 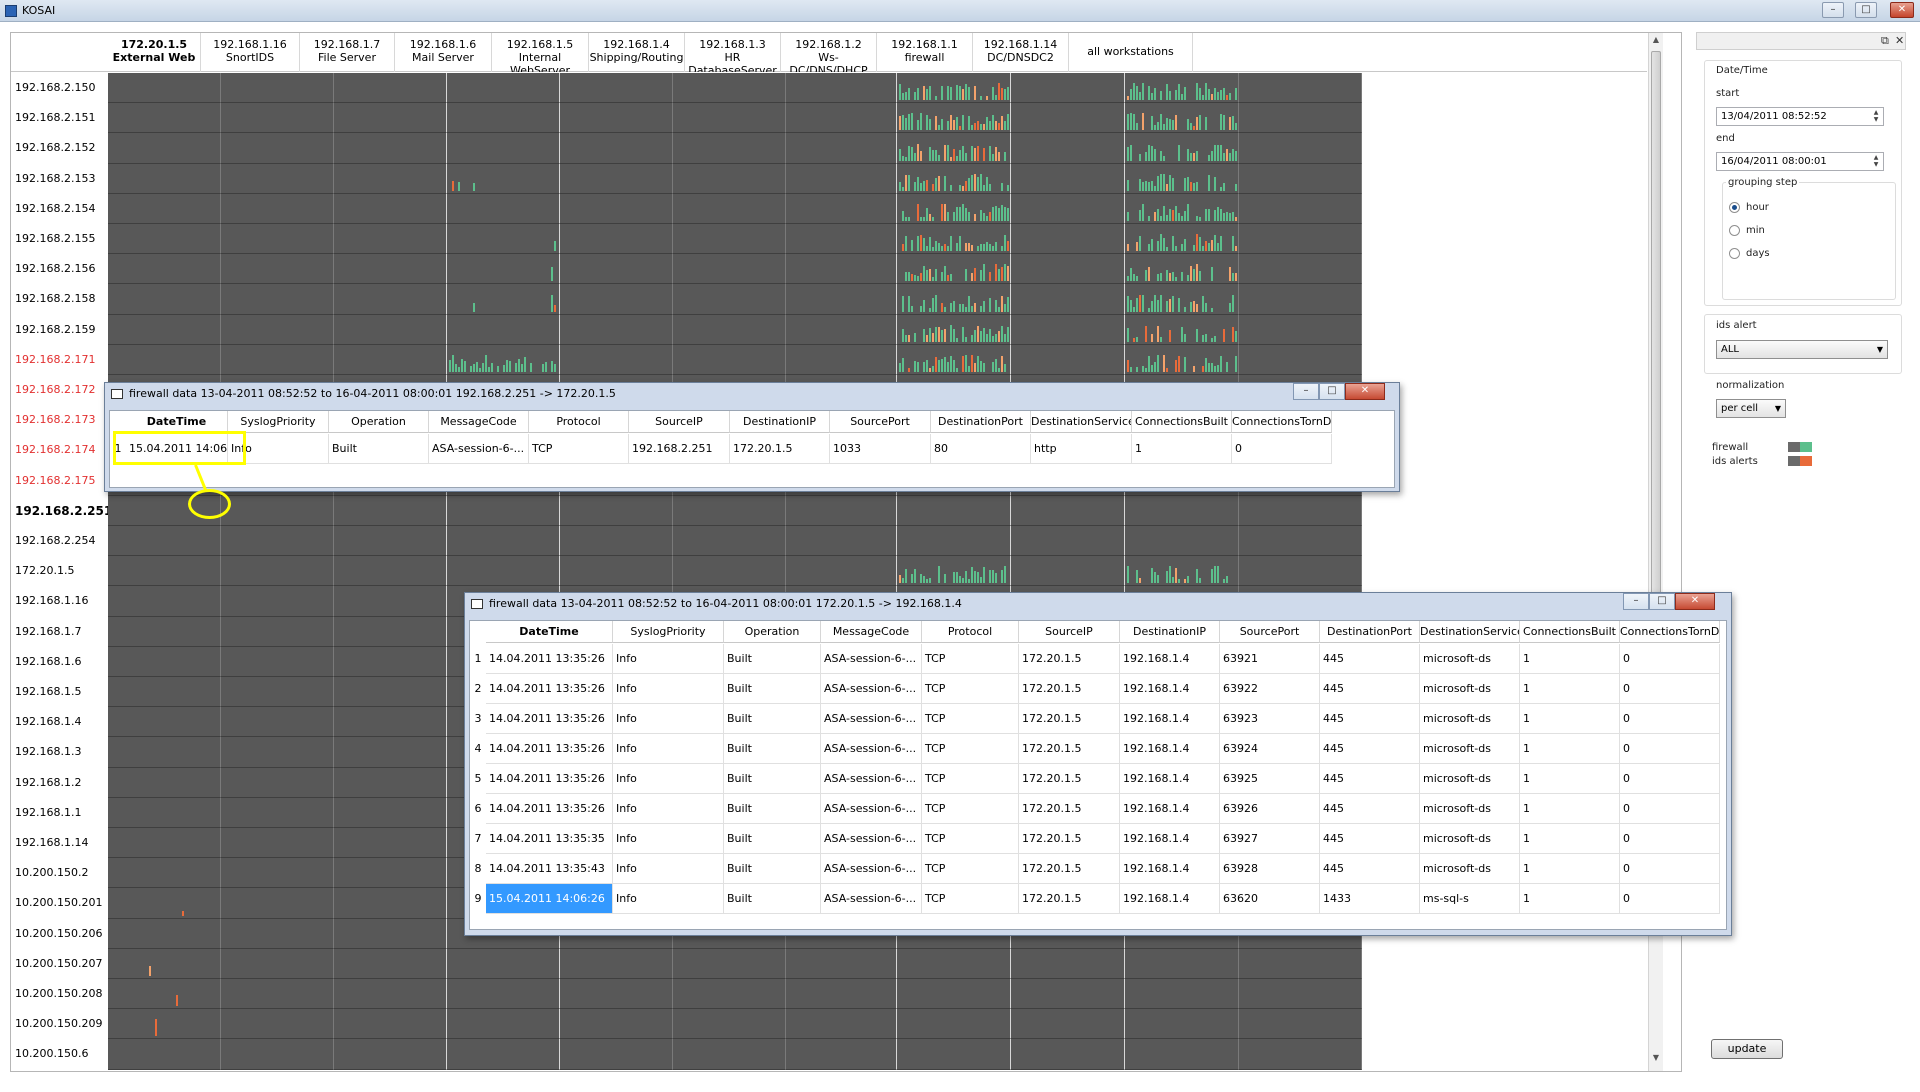 What do you see at coordinates (55, 450) in the screenshot?
I see `row-label: 192.168.2.174` at bounding box center [55, 450].